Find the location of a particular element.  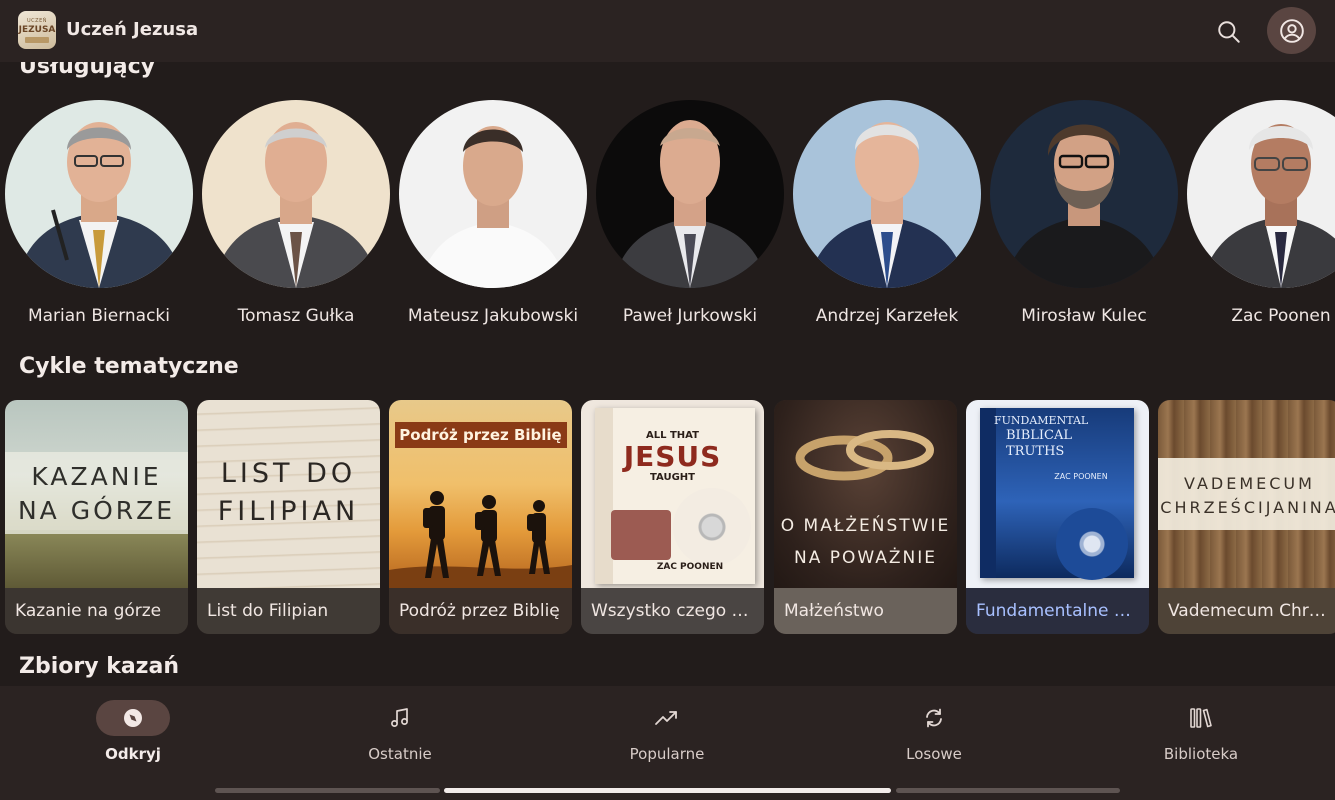

preacher-name: Tomasz Gułka is located at coordinates (296, 316).